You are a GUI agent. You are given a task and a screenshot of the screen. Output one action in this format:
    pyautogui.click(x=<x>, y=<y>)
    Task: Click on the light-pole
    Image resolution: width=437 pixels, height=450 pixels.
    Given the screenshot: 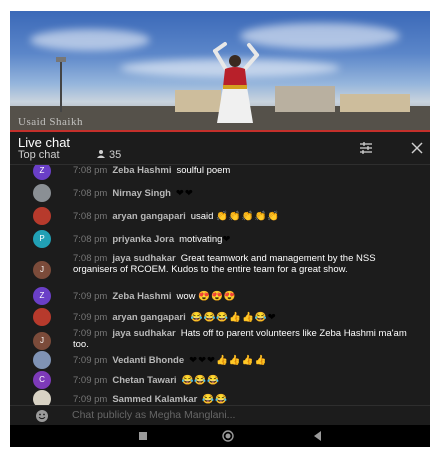 What is the action you would take?
    pyautogui.click(x=61, y=87)
    